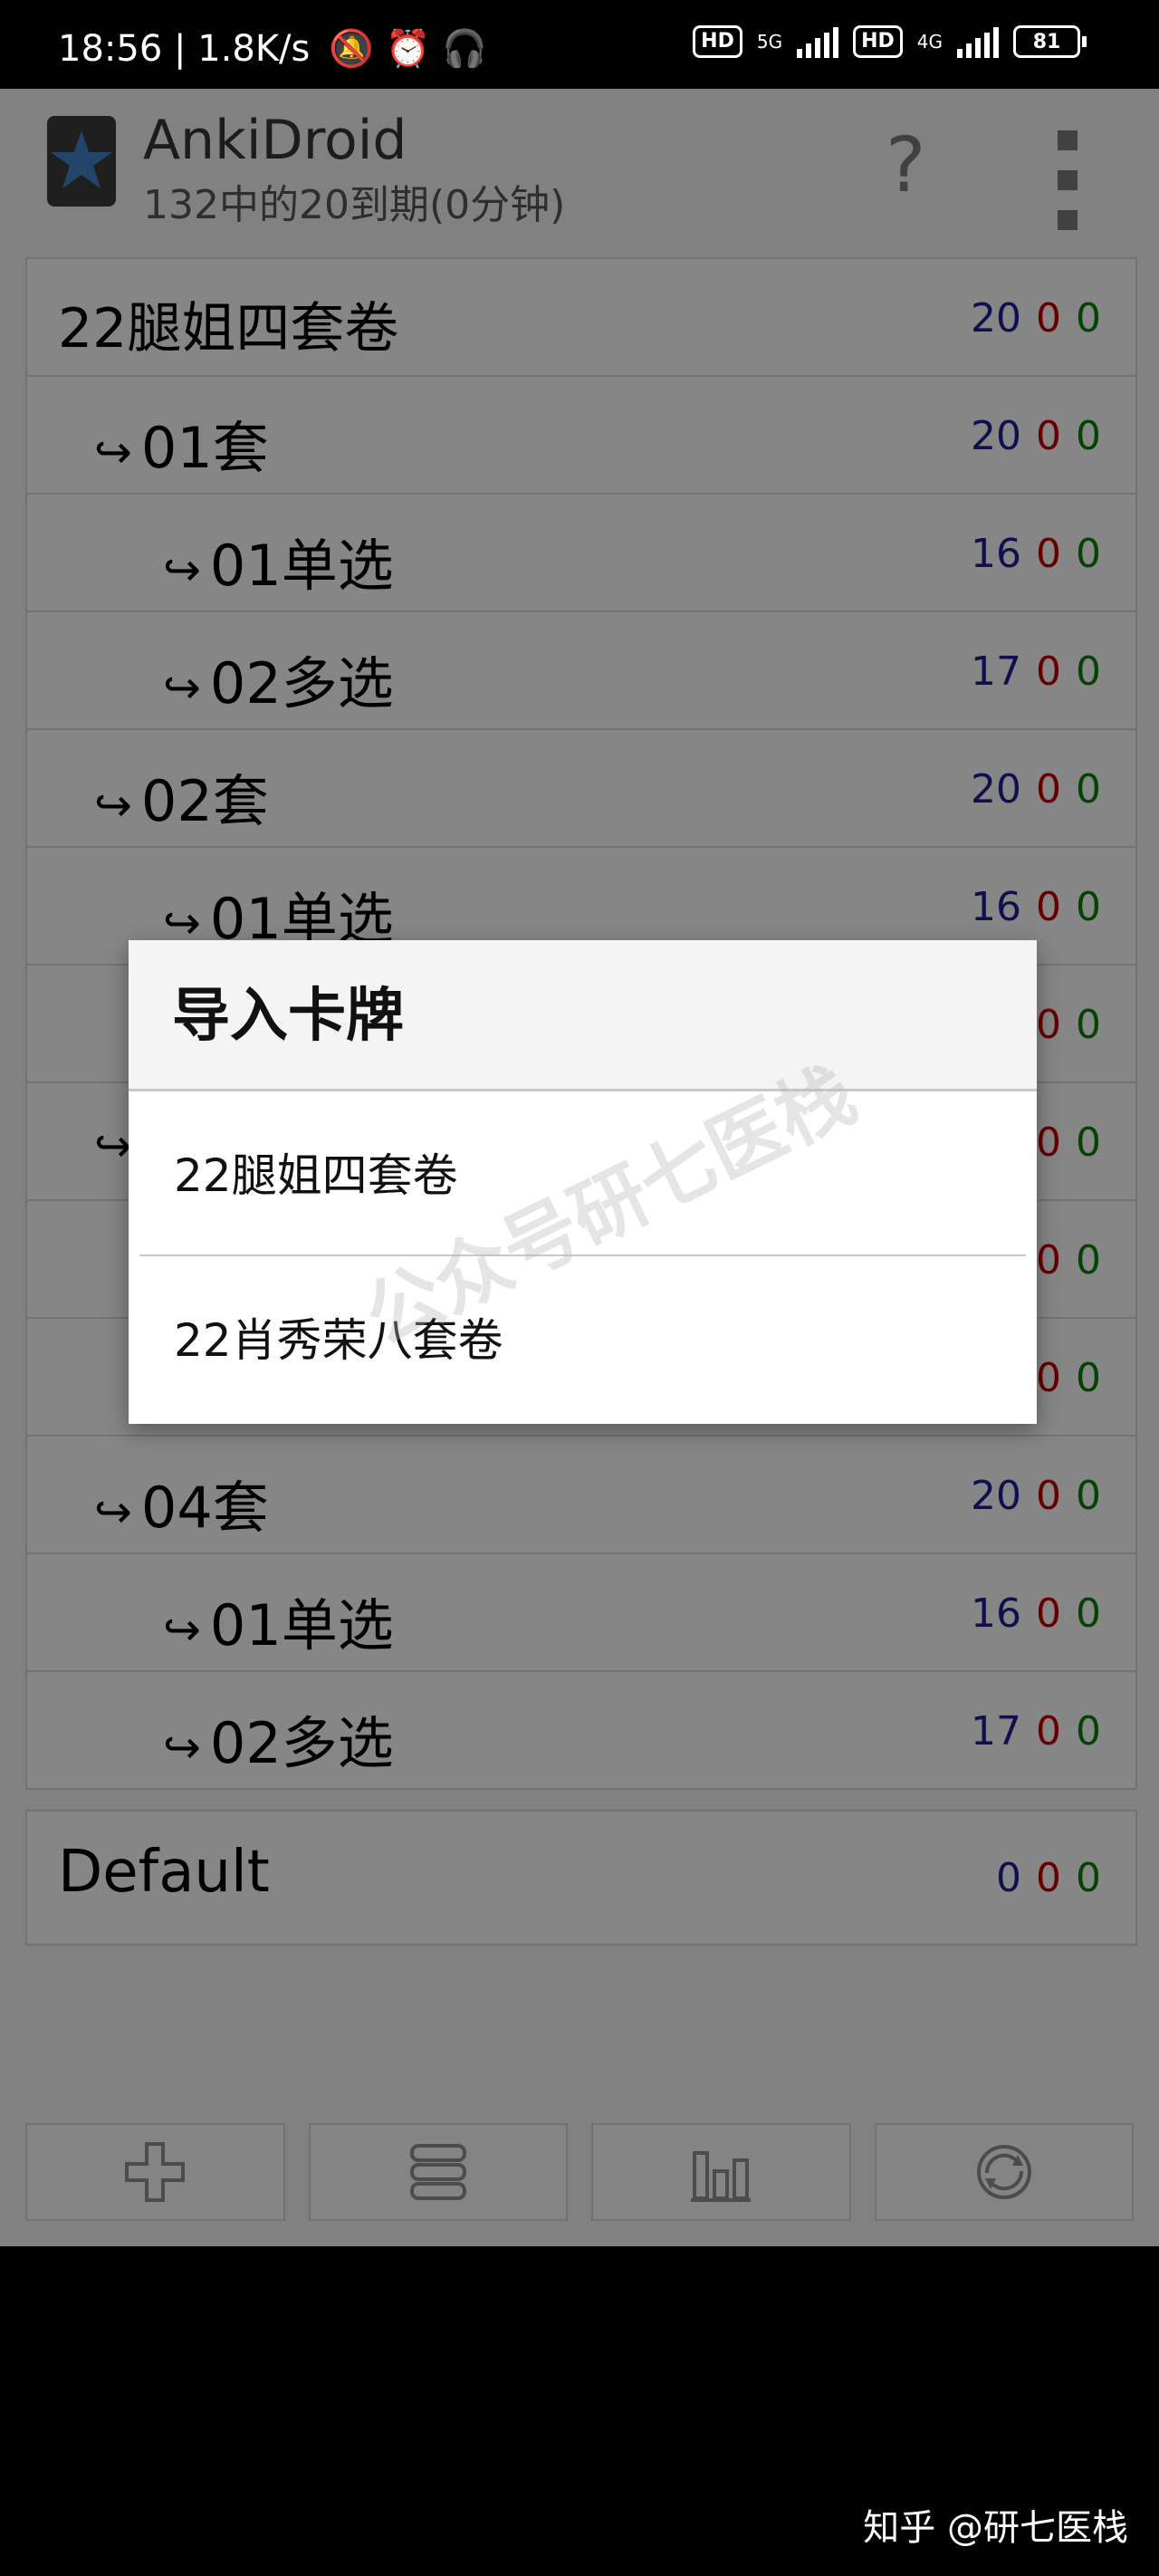 The width and height of the screenshot is (1159, 2576). Describe the element at coordinates (110, 49) in the screenshot. I see `status-time: 18:56` at that location.